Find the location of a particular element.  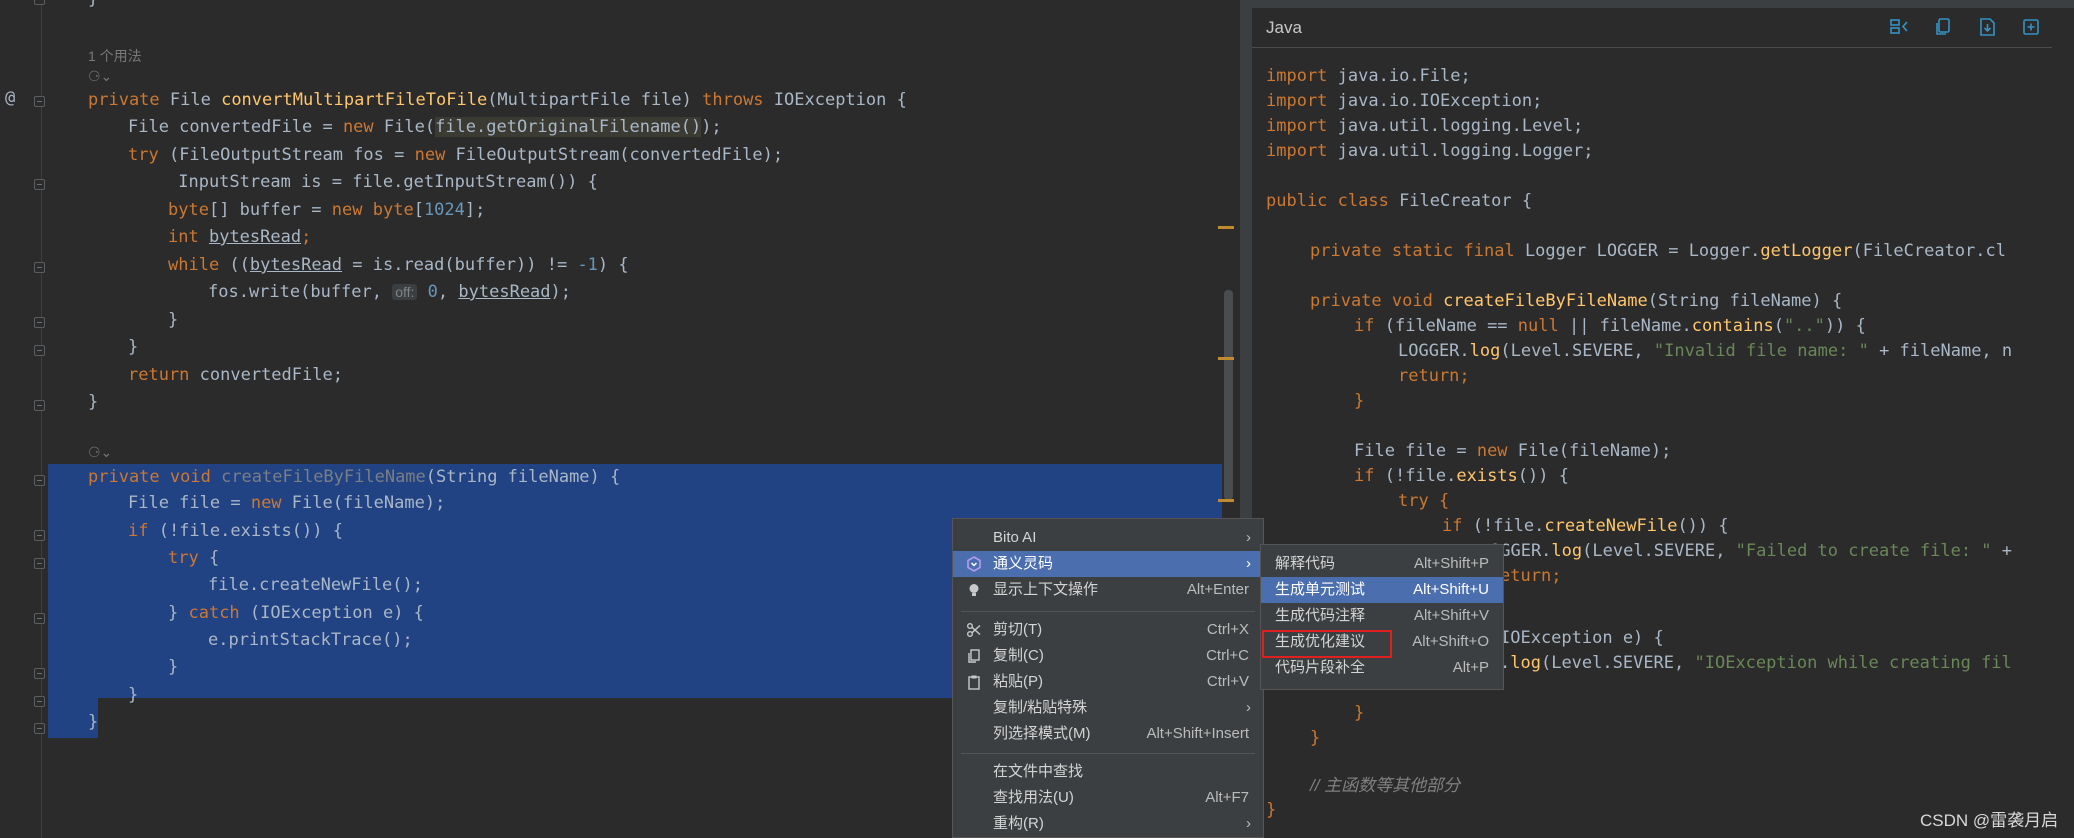

code-line: IOException e) { is located at coordinates (1582, 638).